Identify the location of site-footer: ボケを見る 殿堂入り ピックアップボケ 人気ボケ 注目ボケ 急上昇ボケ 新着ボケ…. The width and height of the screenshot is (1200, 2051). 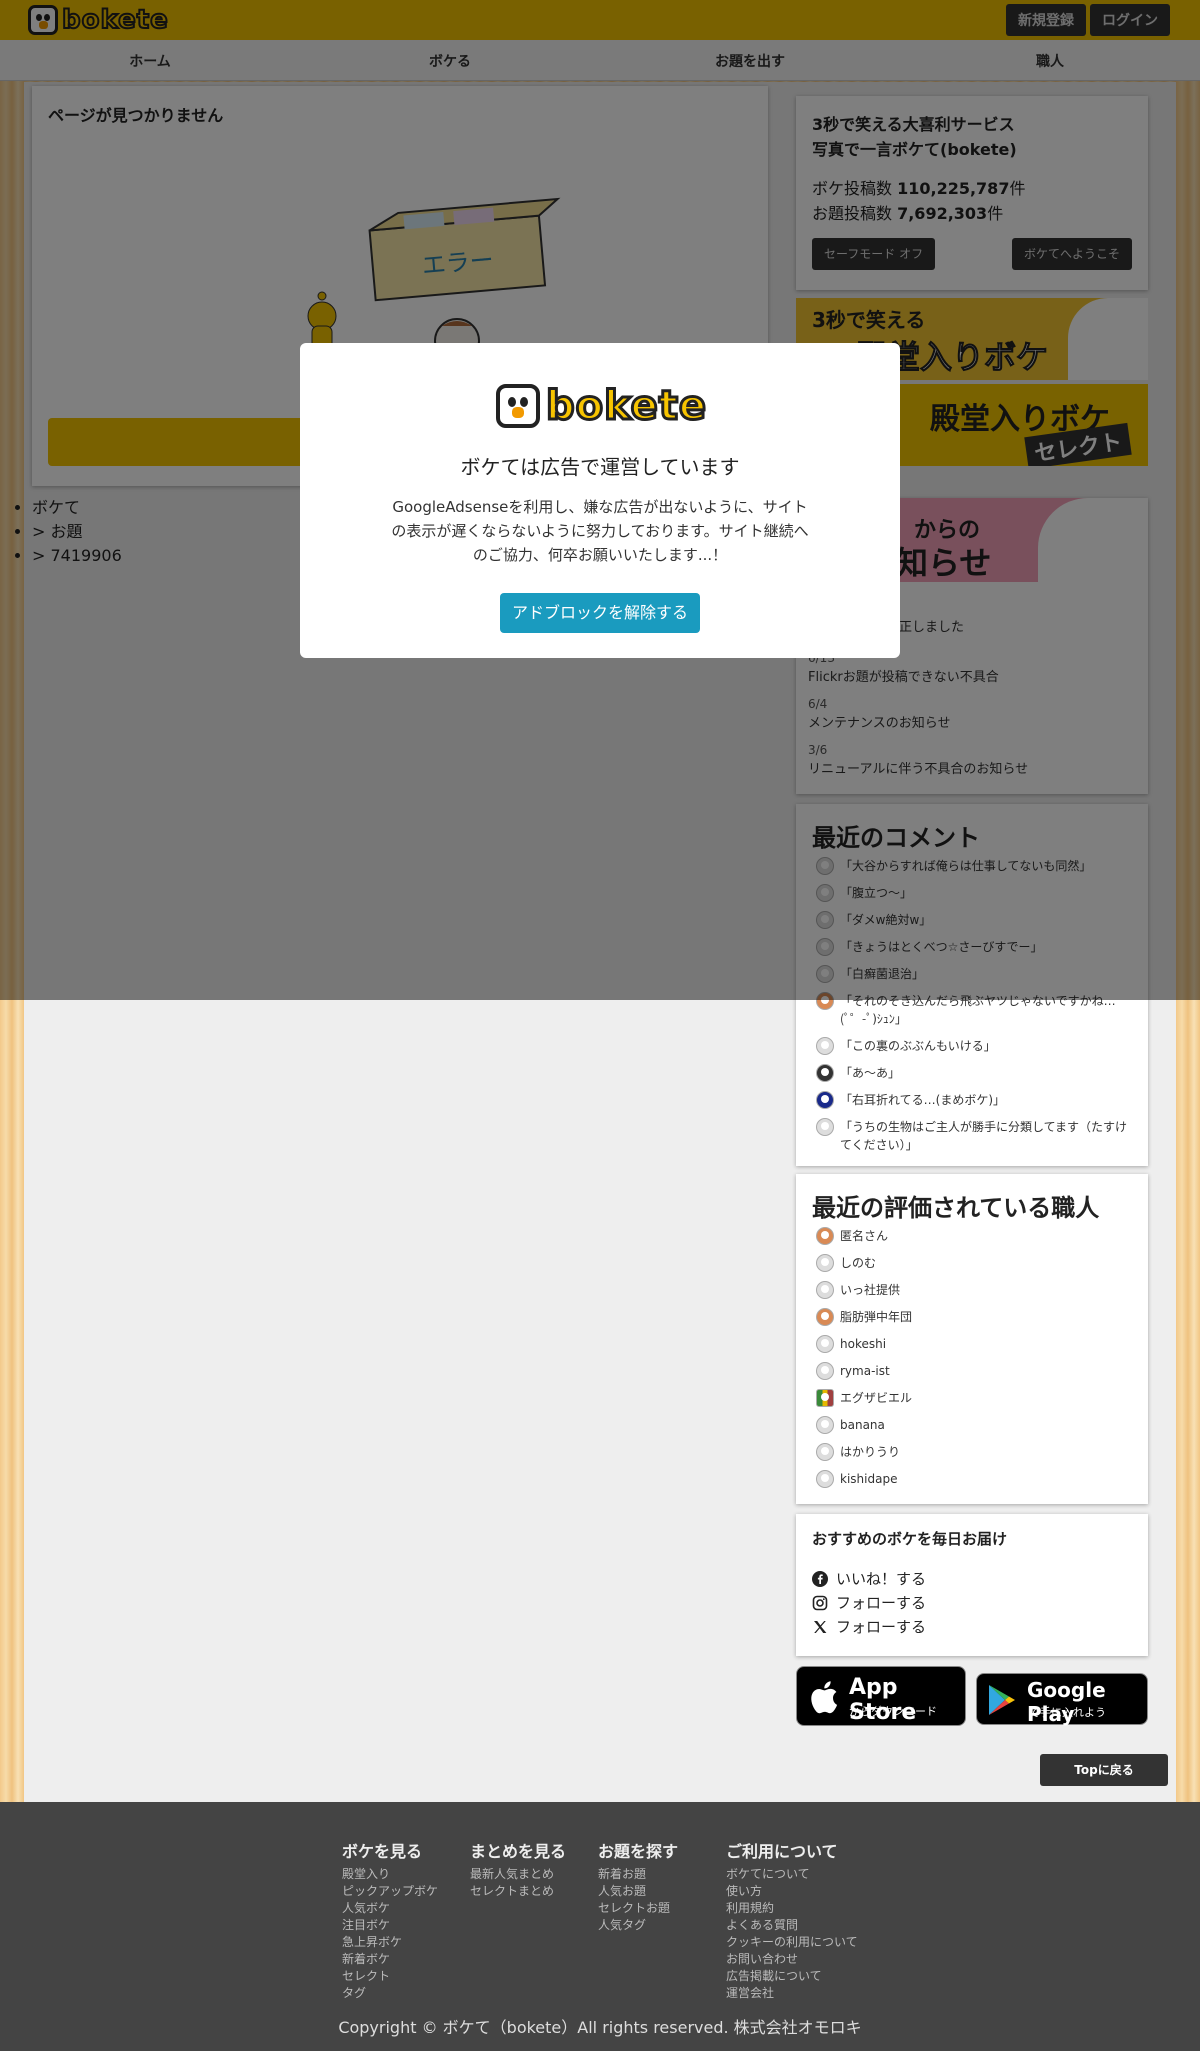
(600, 1926).